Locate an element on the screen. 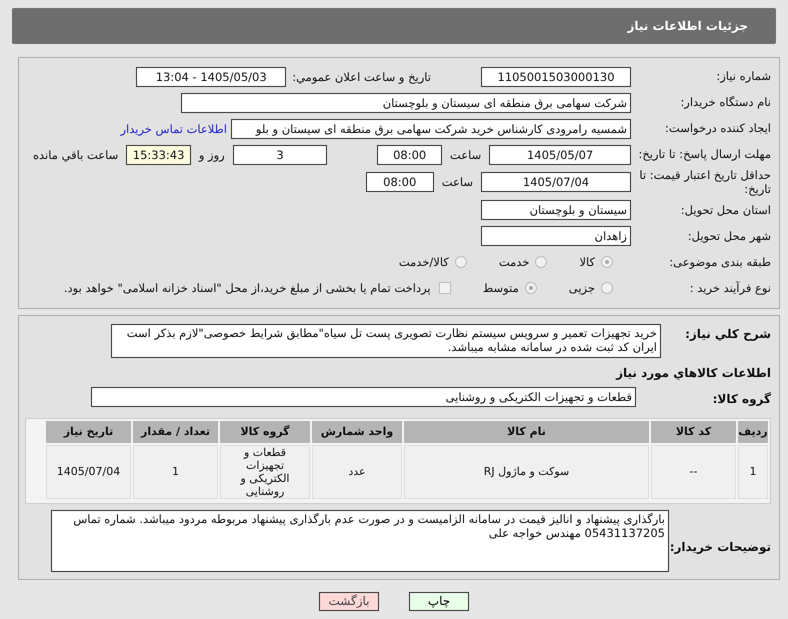  buyer-notes-field: بارگذاری پیشنهاد و انالیز قیمت در سامانه الزامیست و در صورت عدم بارگذاری پیشنهاد مربوطه مردود میباشد. شماره تماس 05431137205 مهندس خواجه علی is located at coordinates (360, 541).